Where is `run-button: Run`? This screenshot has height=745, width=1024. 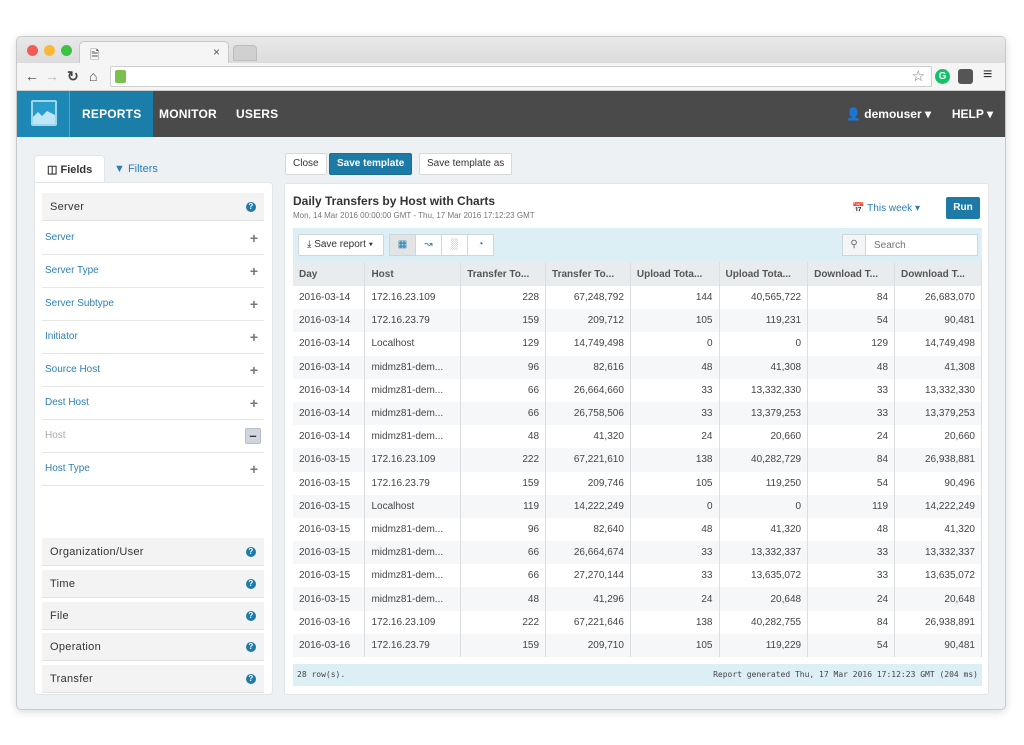 run-button: Run is located at coordinates (963, 208).